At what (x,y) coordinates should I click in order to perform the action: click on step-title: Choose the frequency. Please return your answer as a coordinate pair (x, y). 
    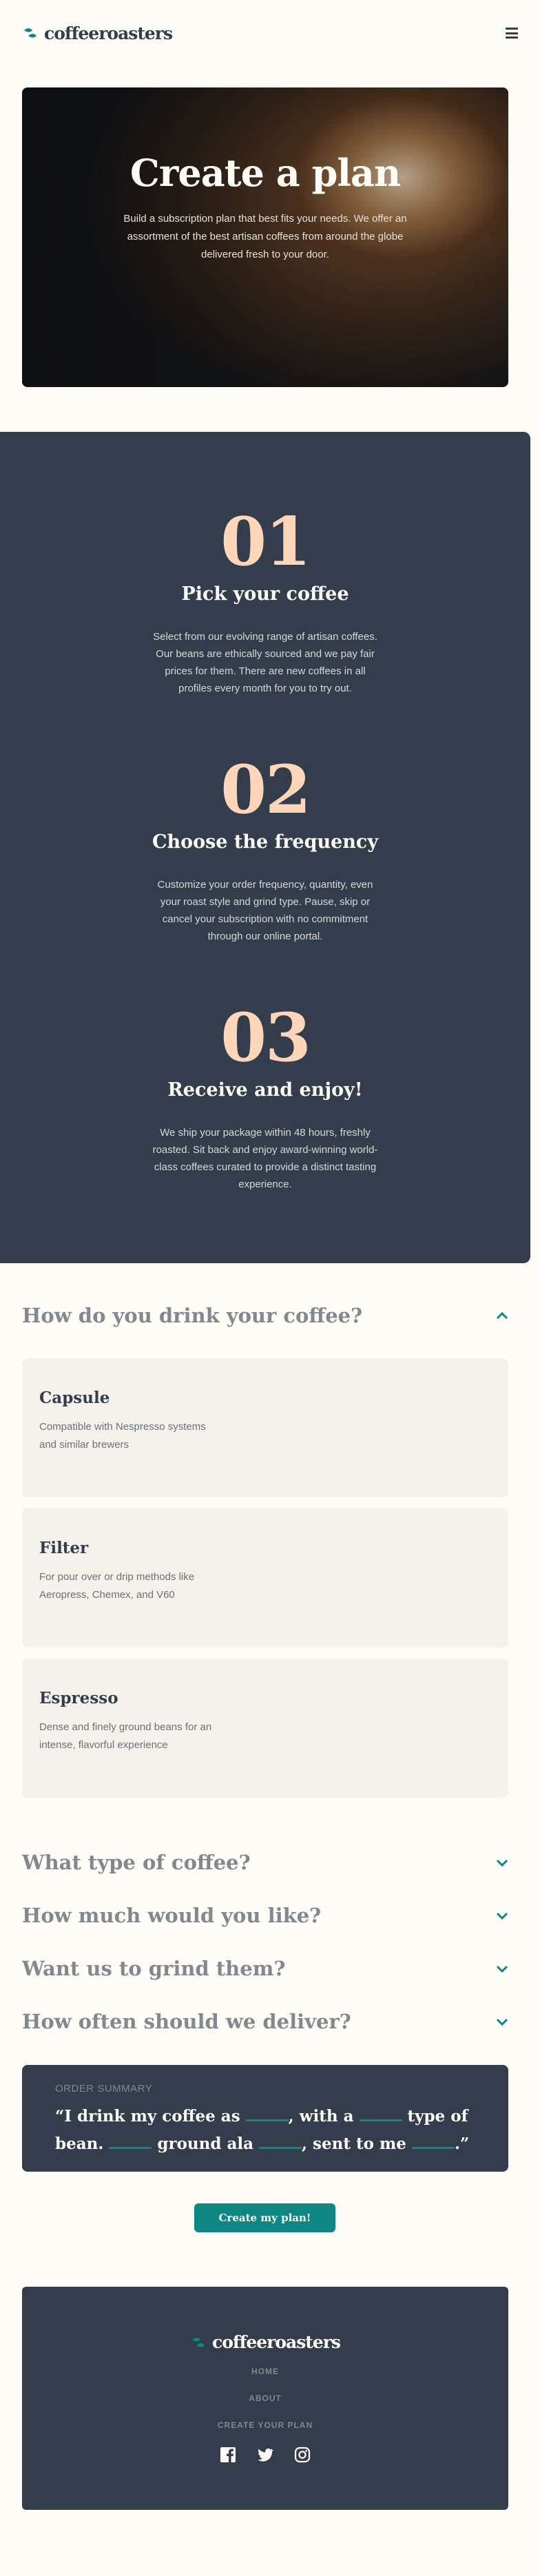
    Looking at the image, I should click on (266, 842).